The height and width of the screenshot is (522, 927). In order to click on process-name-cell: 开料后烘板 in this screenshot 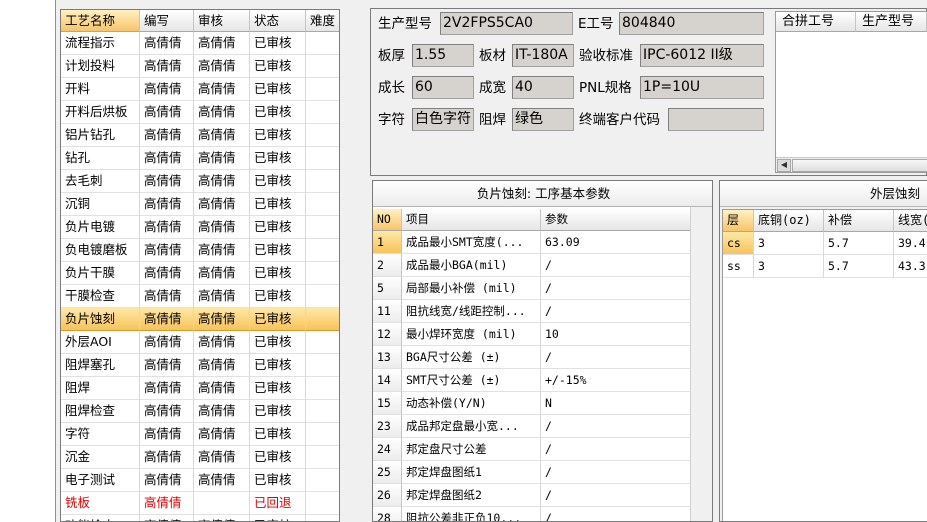, I will do `click(100, 112)`.